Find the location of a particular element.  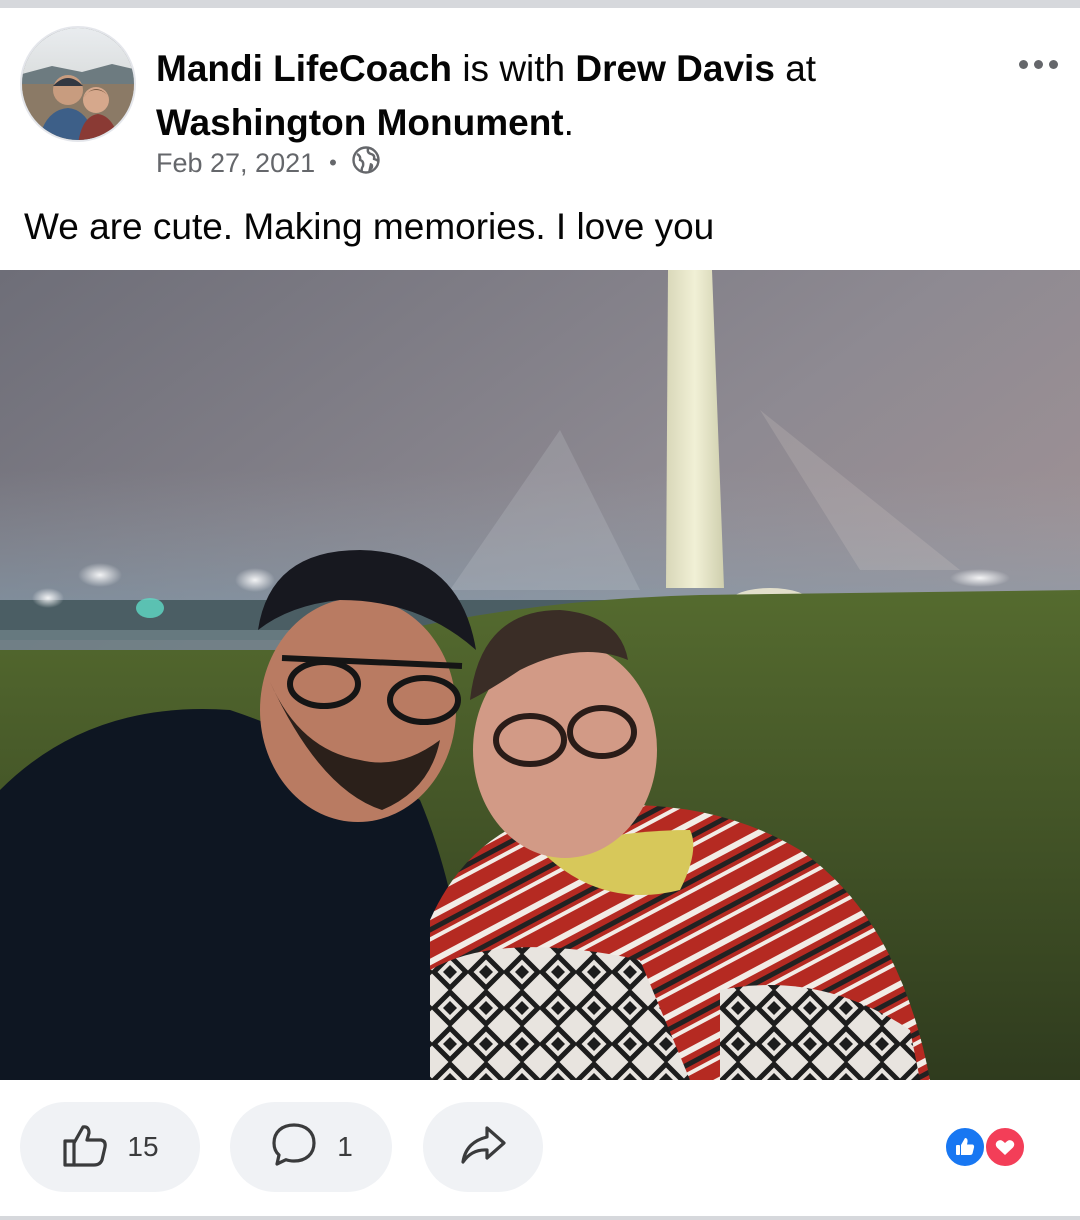

share-icon is located at coordinates (483, 1147).